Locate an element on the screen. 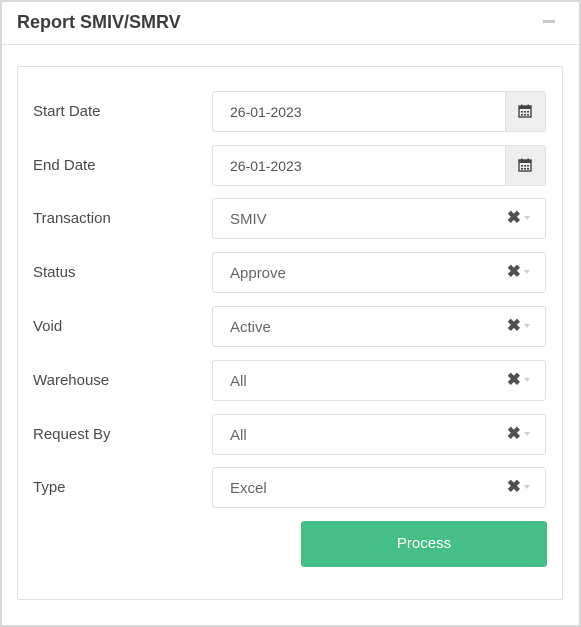  start-date-row: Start Date 26-01-2023 is located at coordinates (290, 112).